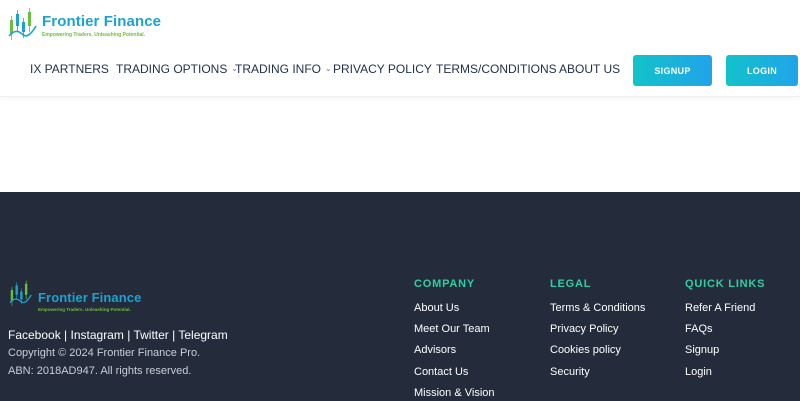 This screenshot has height=401, width=800. What do you see at coordinates (435, 350) in the screenshot?
I see `footer-link-advisors: Advisors` at bounding box center [435, 350].